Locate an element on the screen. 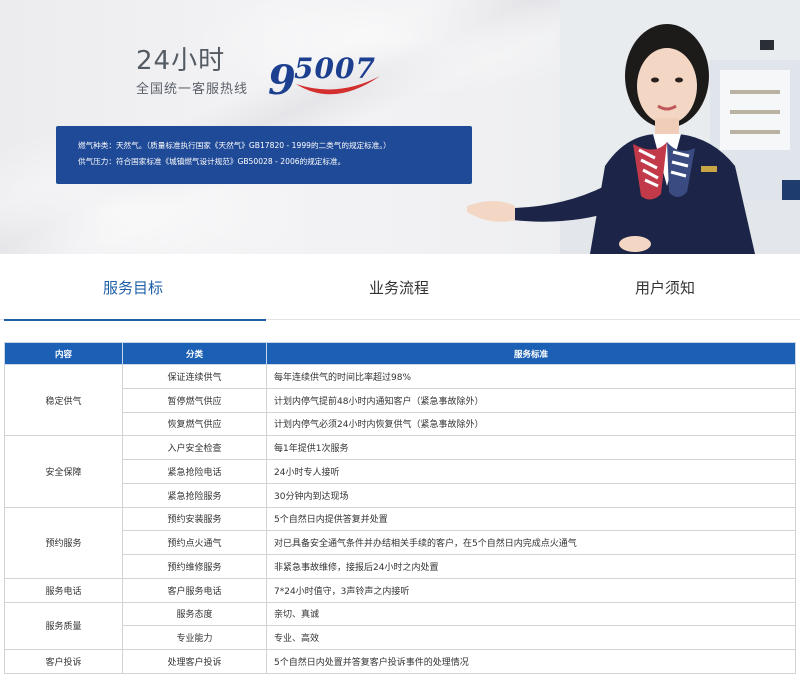  standard-cell: 24小时专人接听 is located at coordinates (531, 471).